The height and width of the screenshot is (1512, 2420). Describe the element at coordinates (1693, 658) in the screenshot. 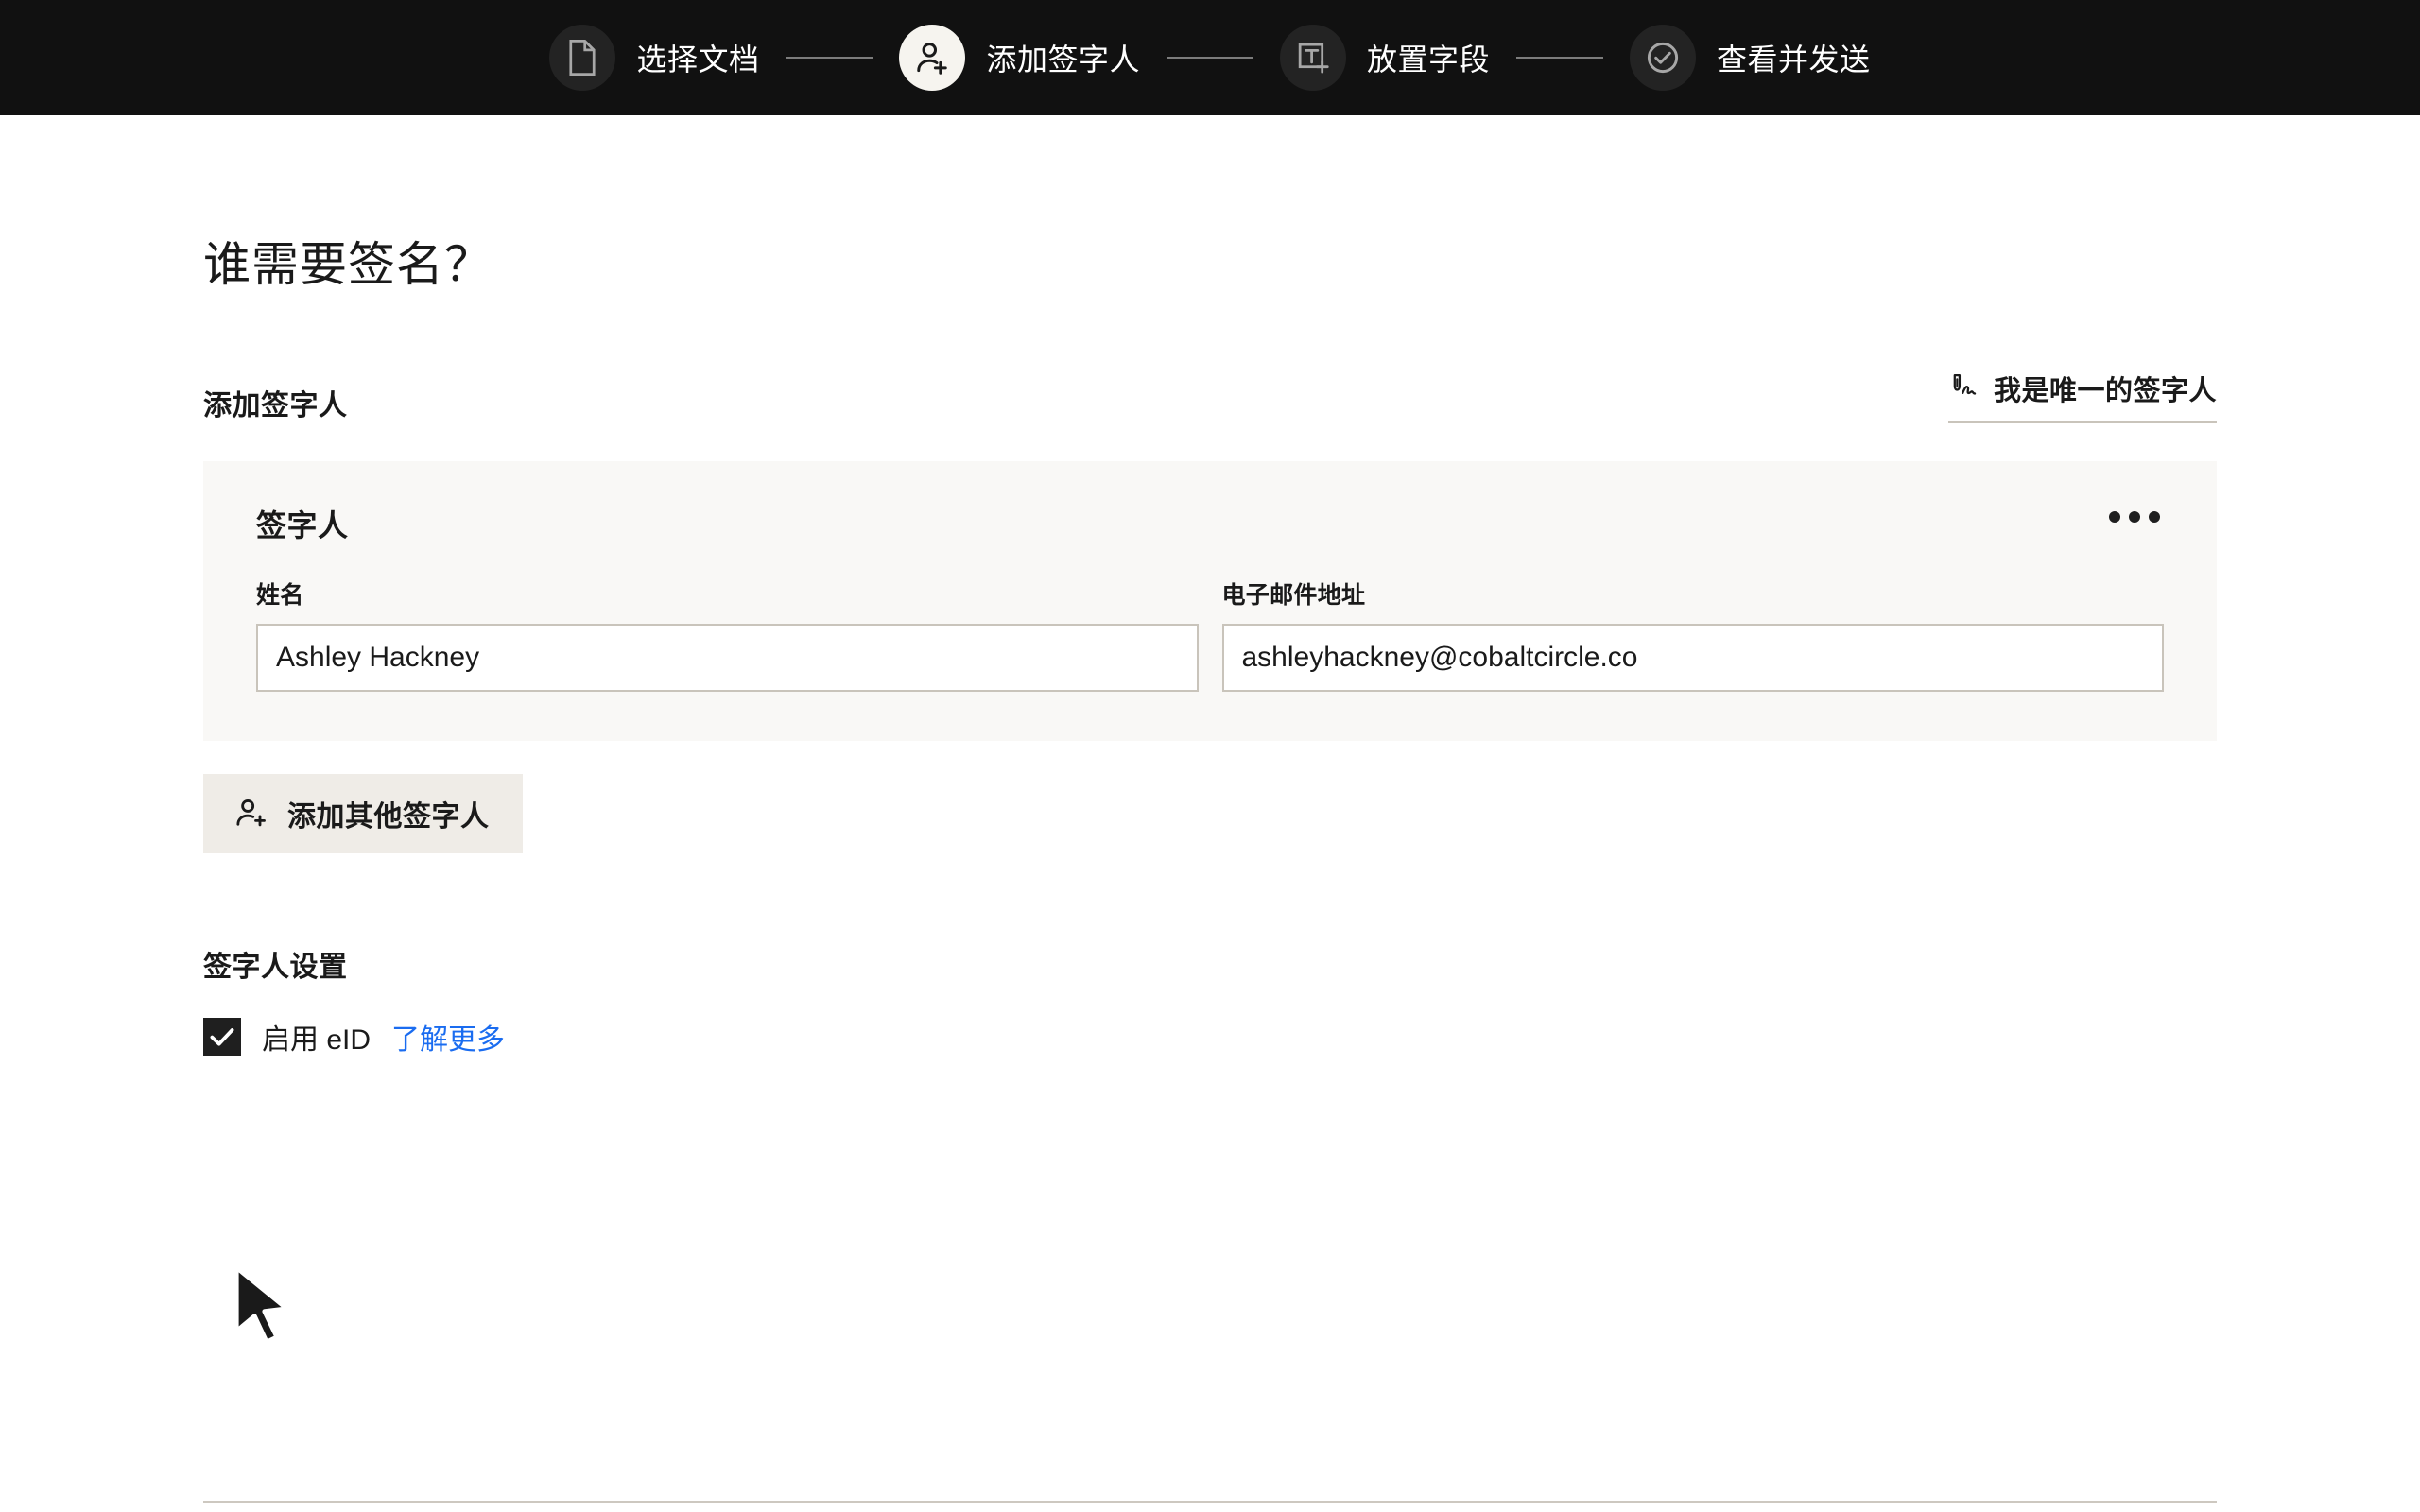

I see `email-input` at that location.